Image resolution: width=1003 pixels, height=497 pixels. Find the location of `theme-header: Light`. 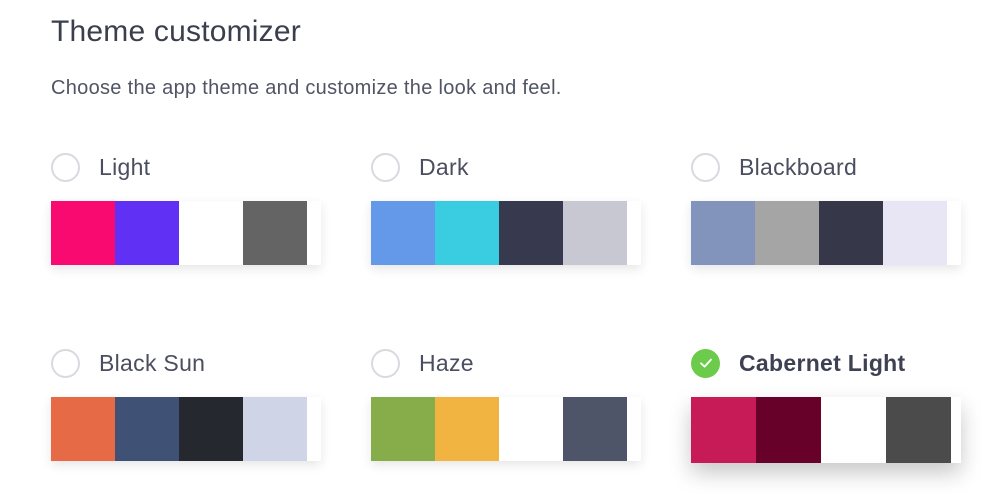

theme-header: Light is located at coordinates (186, 167).